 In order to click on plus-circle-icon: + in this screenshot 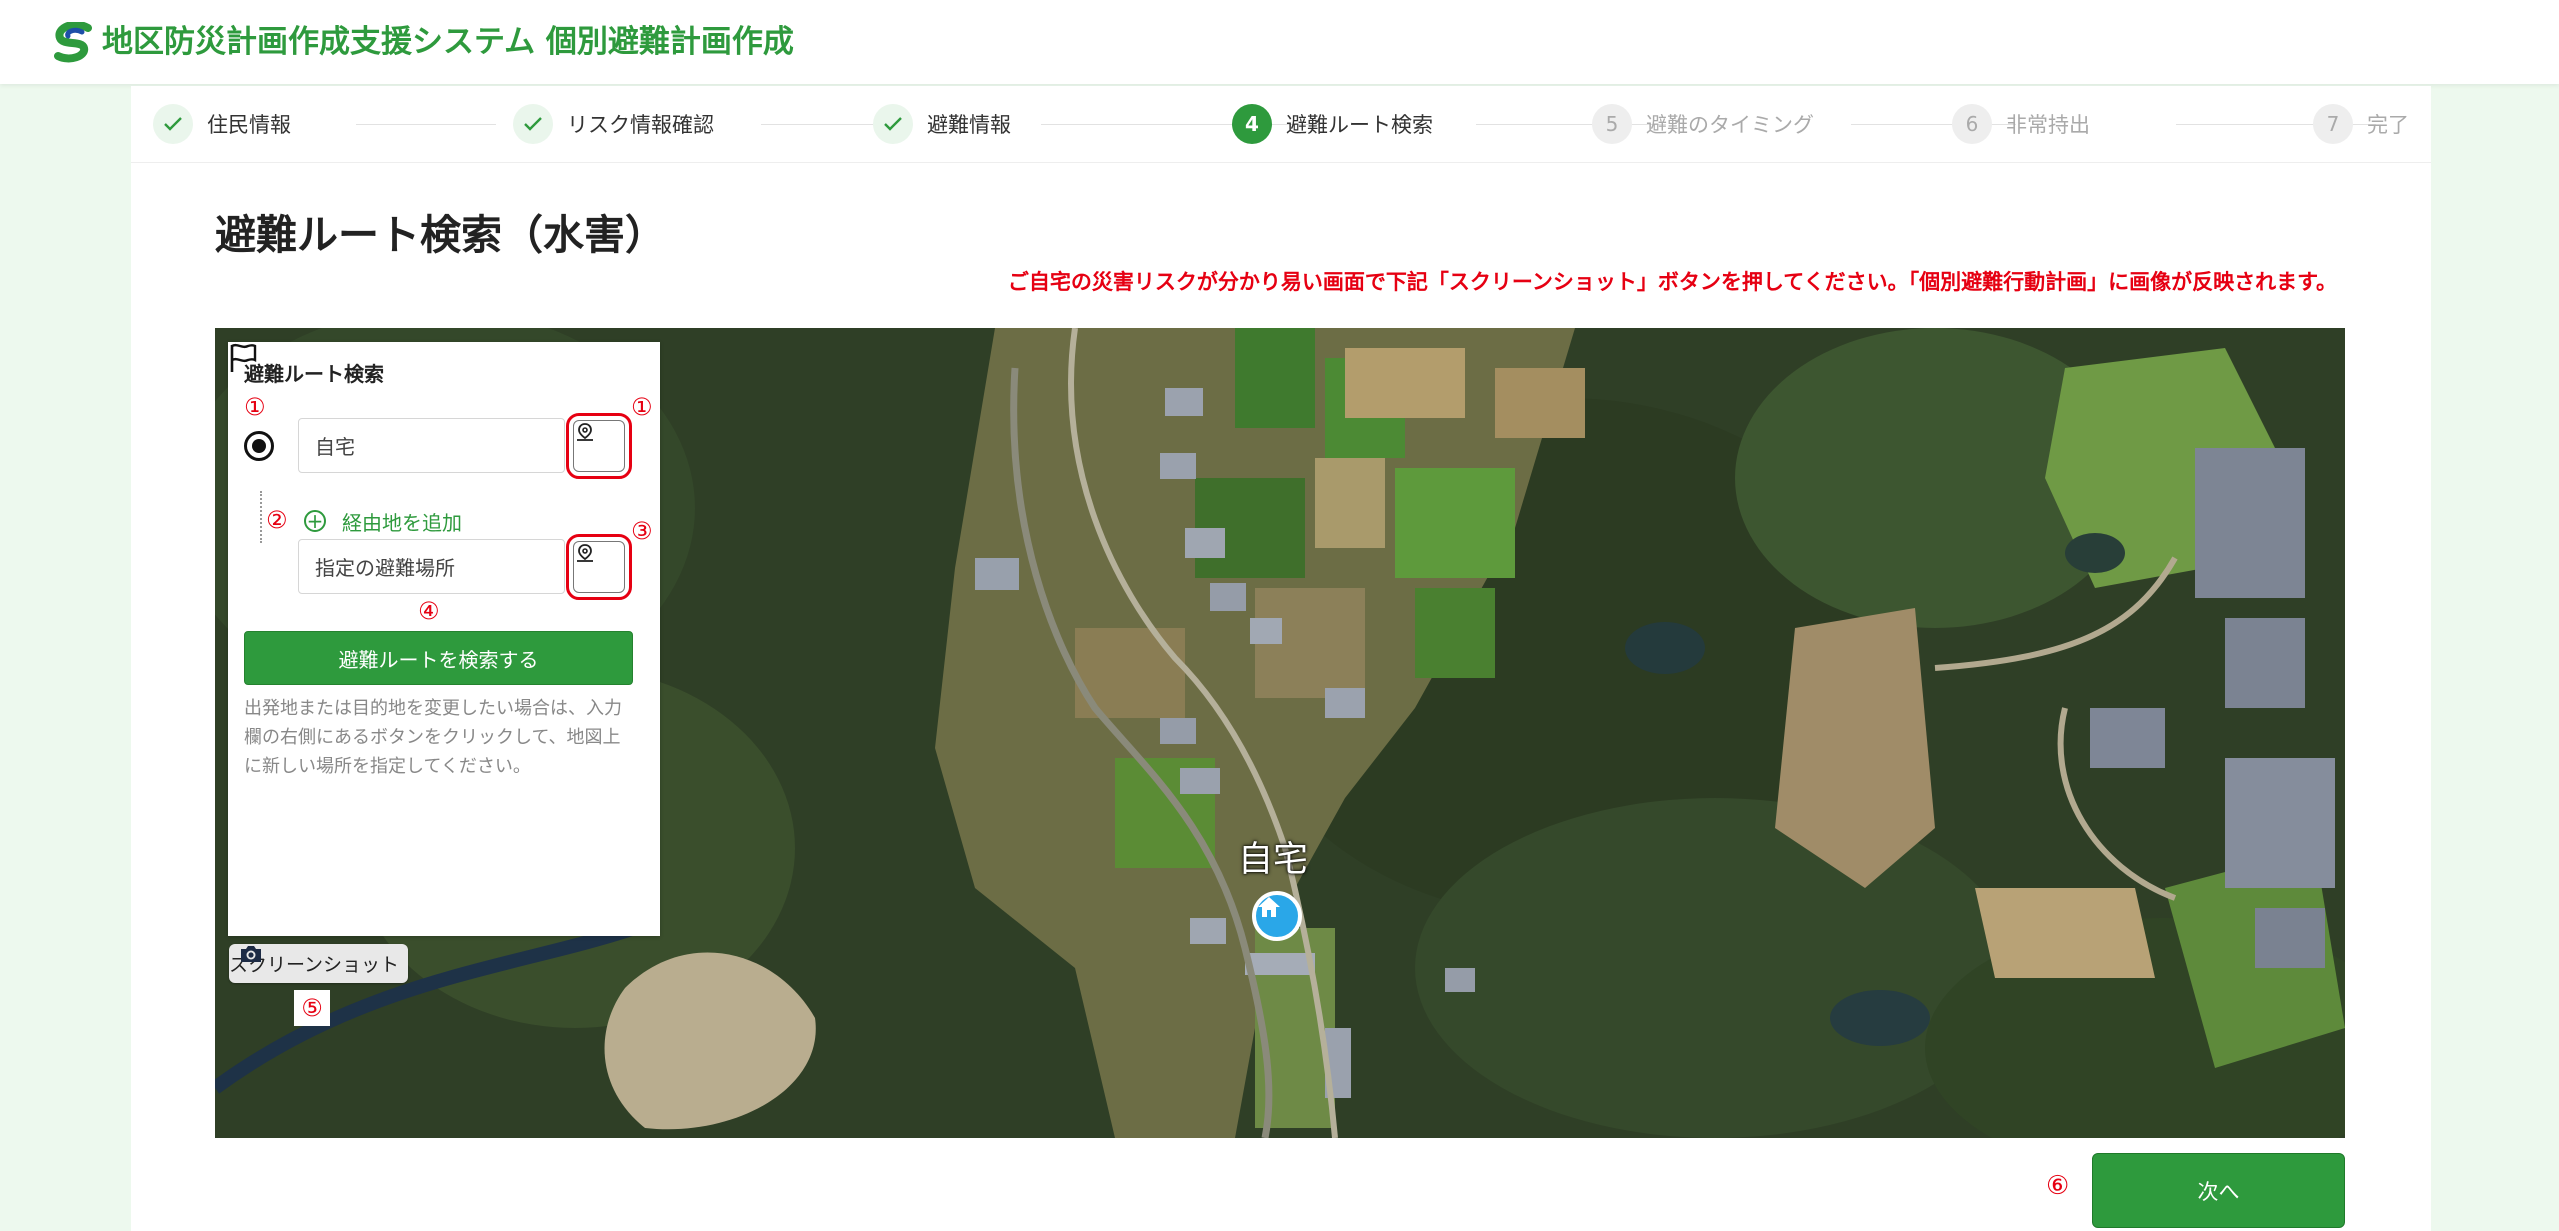, I will do `click(315, 521)`.